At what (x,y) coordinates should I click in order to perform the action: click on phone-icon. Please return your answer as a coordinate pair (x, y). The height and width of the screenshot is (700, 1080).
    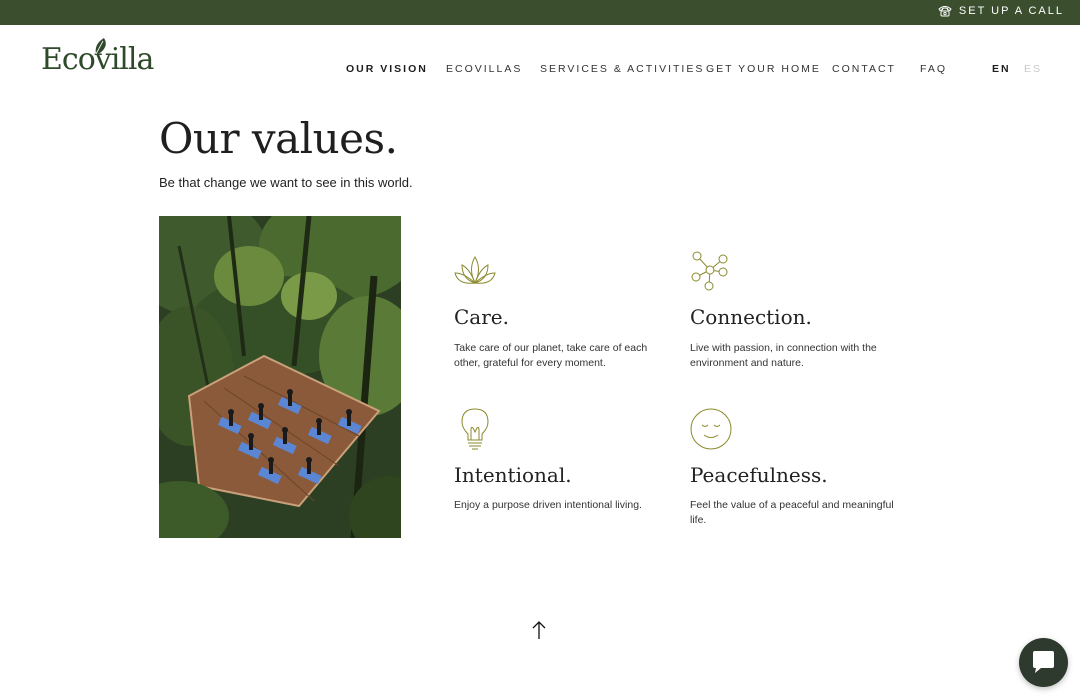
    Looking at the image, I should click on (945, 11).